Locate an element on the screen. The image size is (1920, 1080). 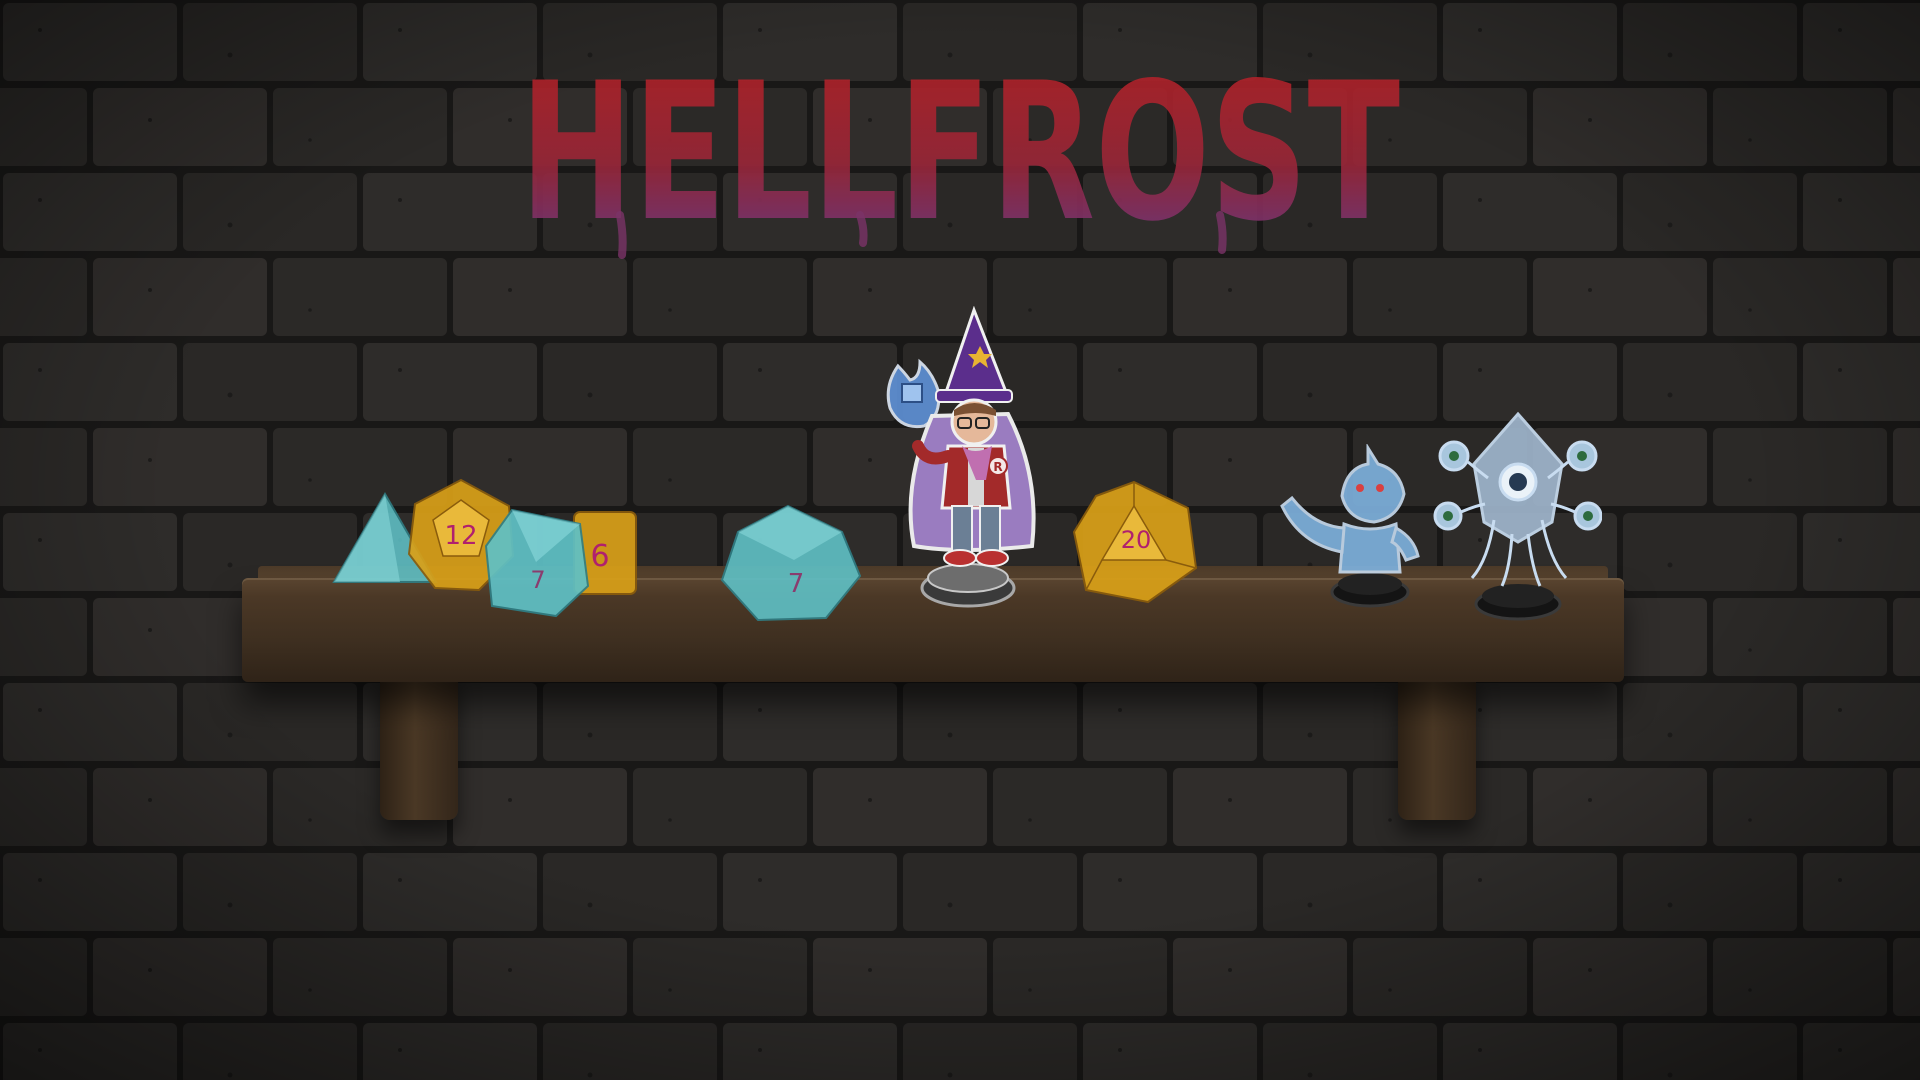
wizard-icon: R is located at coordinates (960, 461).